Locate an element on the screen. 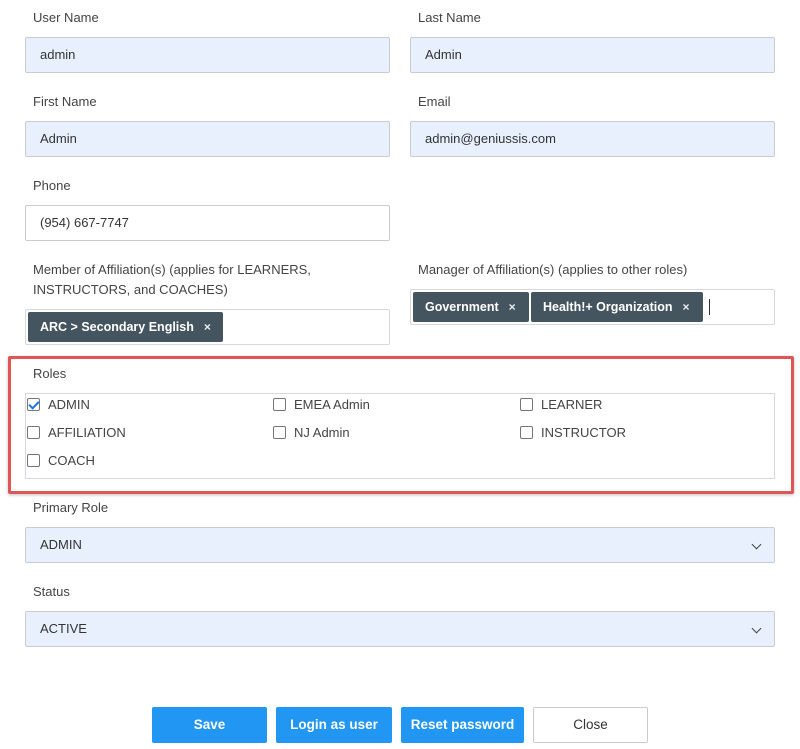  save-button: Save is located at coordinates (209, 725).